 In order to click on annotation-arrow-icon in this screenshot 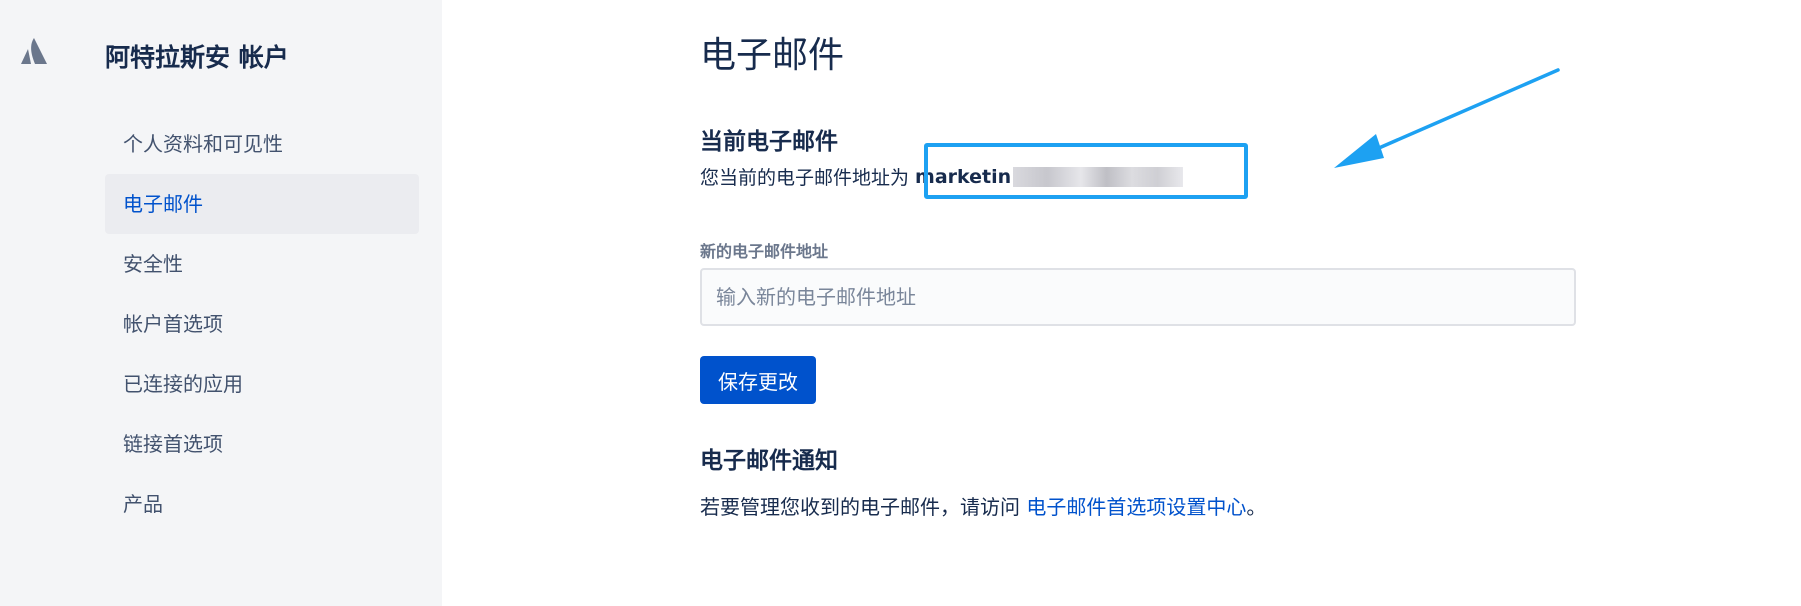, I will do `click(1447, 118)`.